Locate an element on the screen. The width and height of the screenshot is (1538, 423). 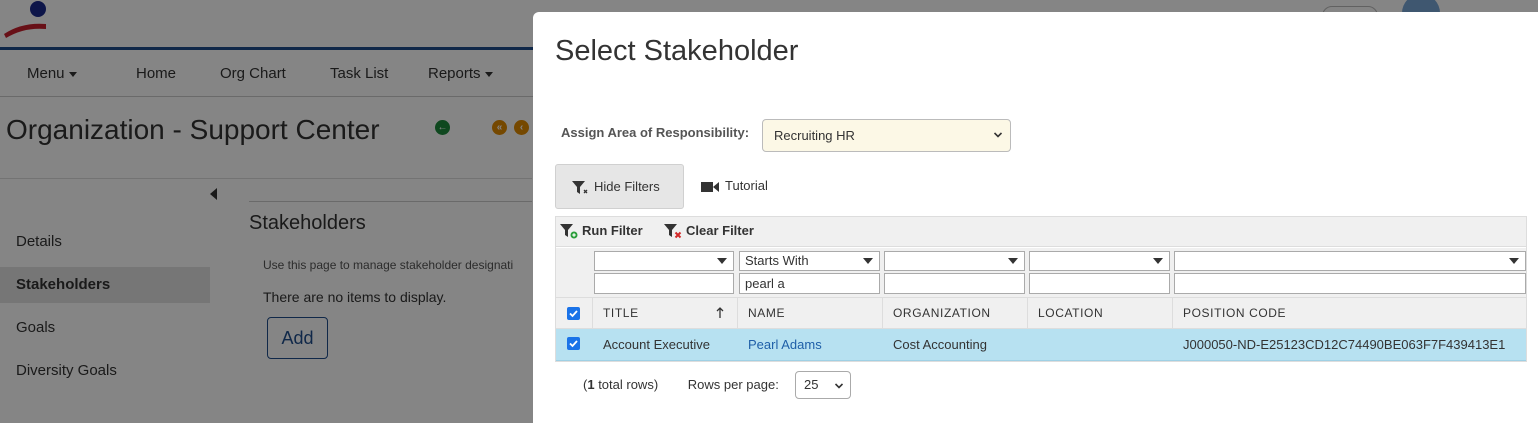
column-header-organization: ORGANIZATION is located at coordinates (954, 313).